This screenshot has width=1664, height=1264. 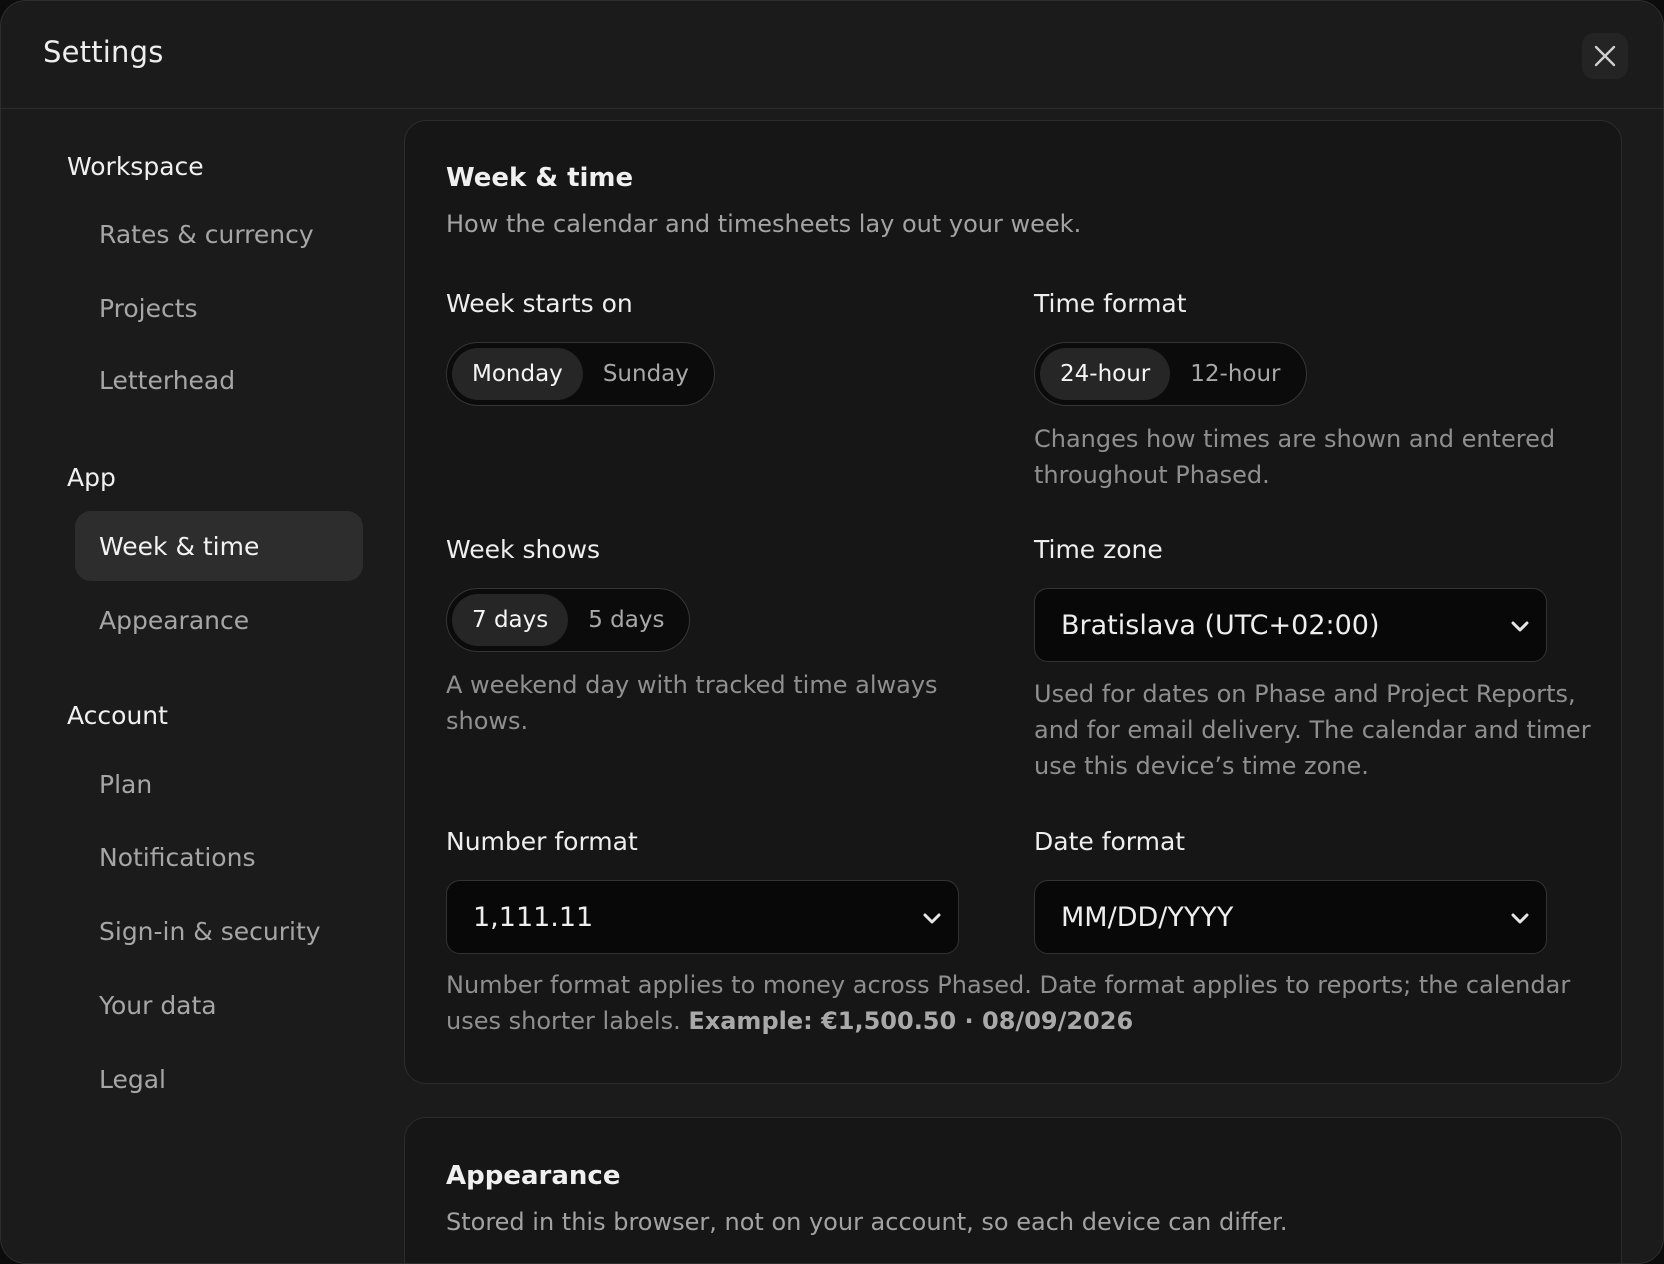 I want to click on date-format-label: Date format, so click(x=1110, y=841).